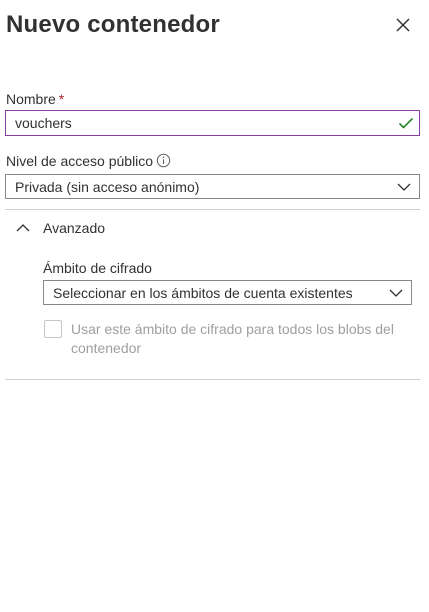 This screenshot has height=612, width=429. What do you see at coordinates (80, 161) in the screenshot?
I see `access-level-label: Nivel de acceso público` at bounding box center [80, 161].